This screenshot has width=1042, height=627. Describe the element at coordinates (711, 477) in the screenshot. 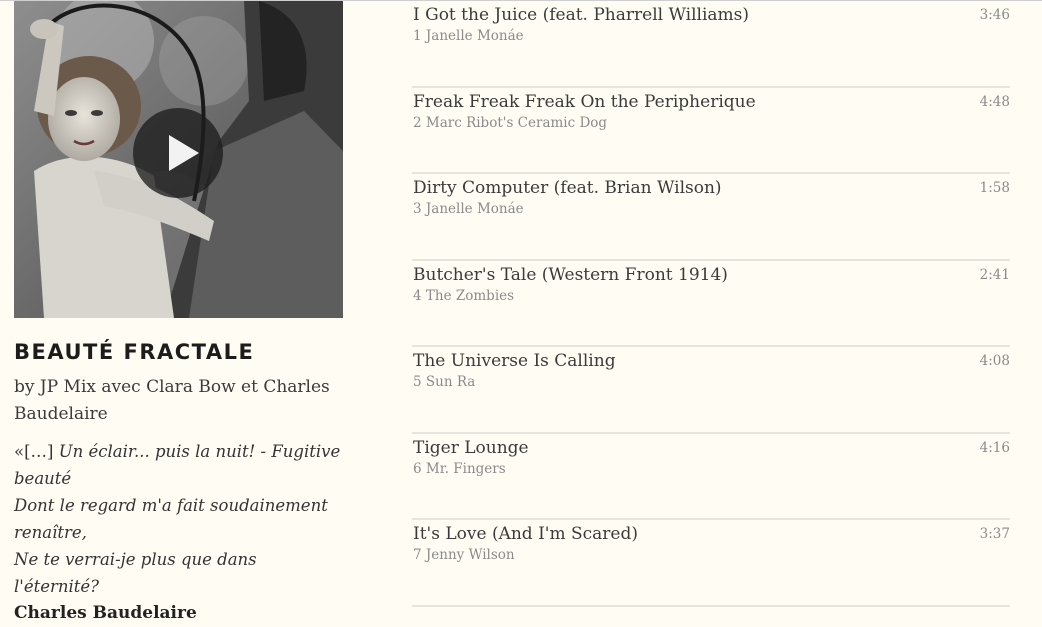

I see `track-row: Tiger Lounge 6 Mr. Fingers 4:16` at that location.